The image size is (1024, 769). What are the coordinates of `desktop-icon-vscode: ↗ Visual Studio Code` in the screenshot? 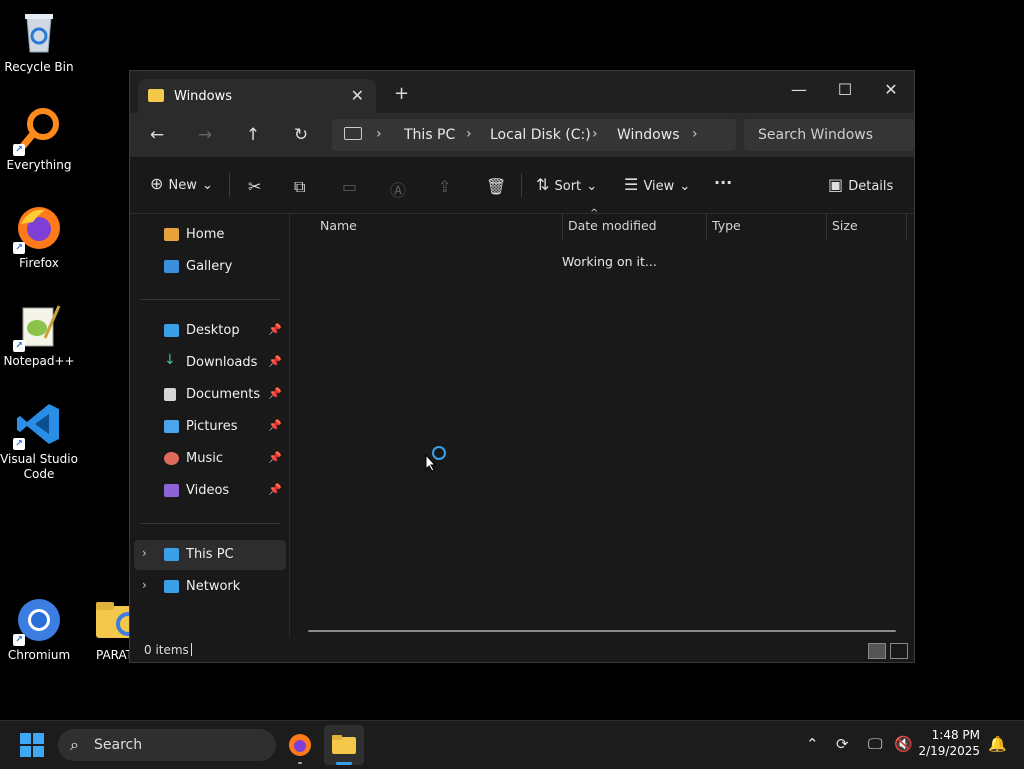 It's located at (39, 441).